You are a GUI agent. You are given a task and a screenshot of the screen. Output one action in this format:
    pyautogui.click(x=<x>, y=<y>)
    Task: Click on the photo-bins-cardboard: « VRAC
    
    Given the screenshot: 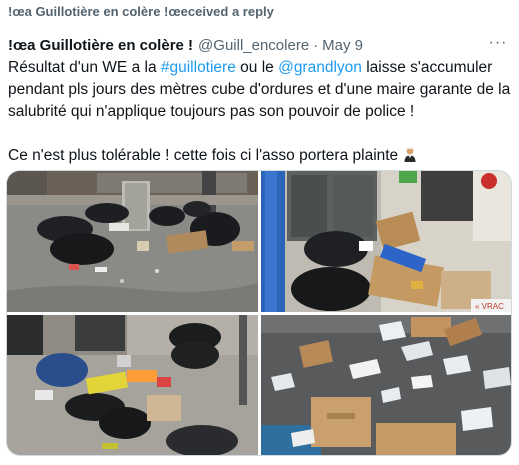 What is the action you would take?
    pyautogui.click(x=386, y=241)
    